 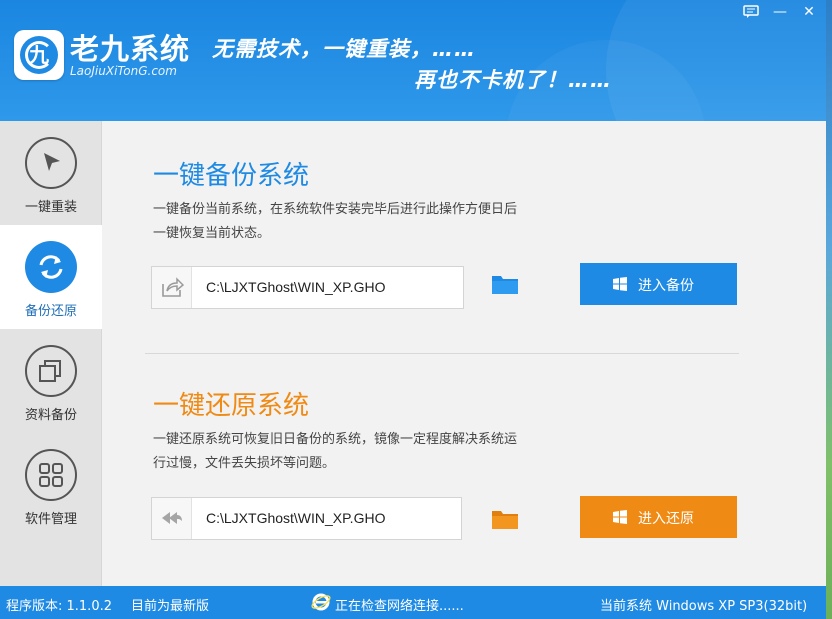 I want to click on rewind-arrow-icon, so click(x=172, y=518).